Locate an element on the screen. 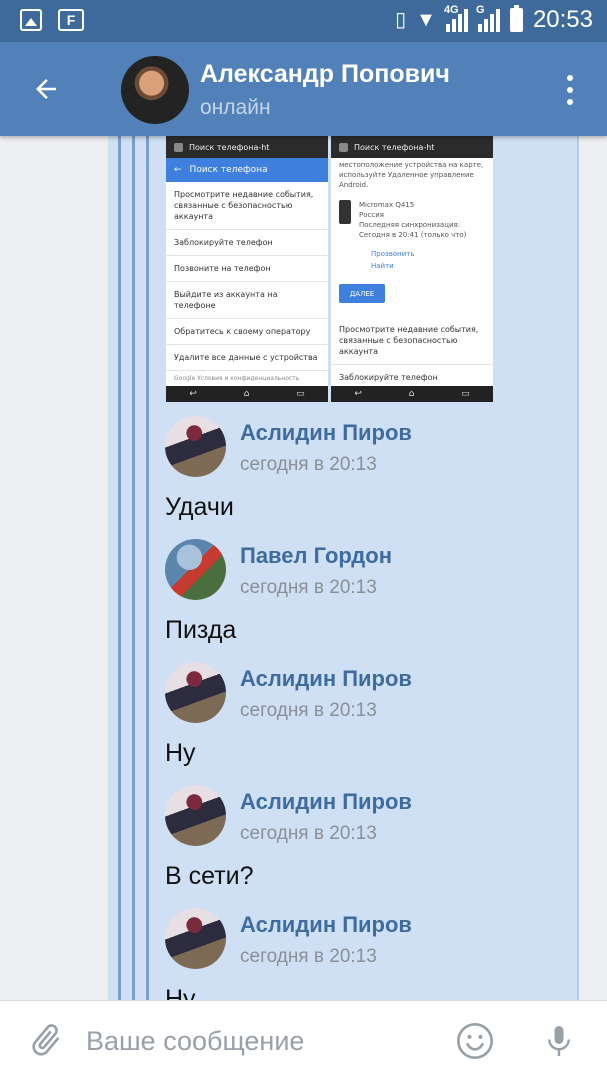 The image size is (607, 1080). status-clock: 20:53 is located at coordinates (562, 19).